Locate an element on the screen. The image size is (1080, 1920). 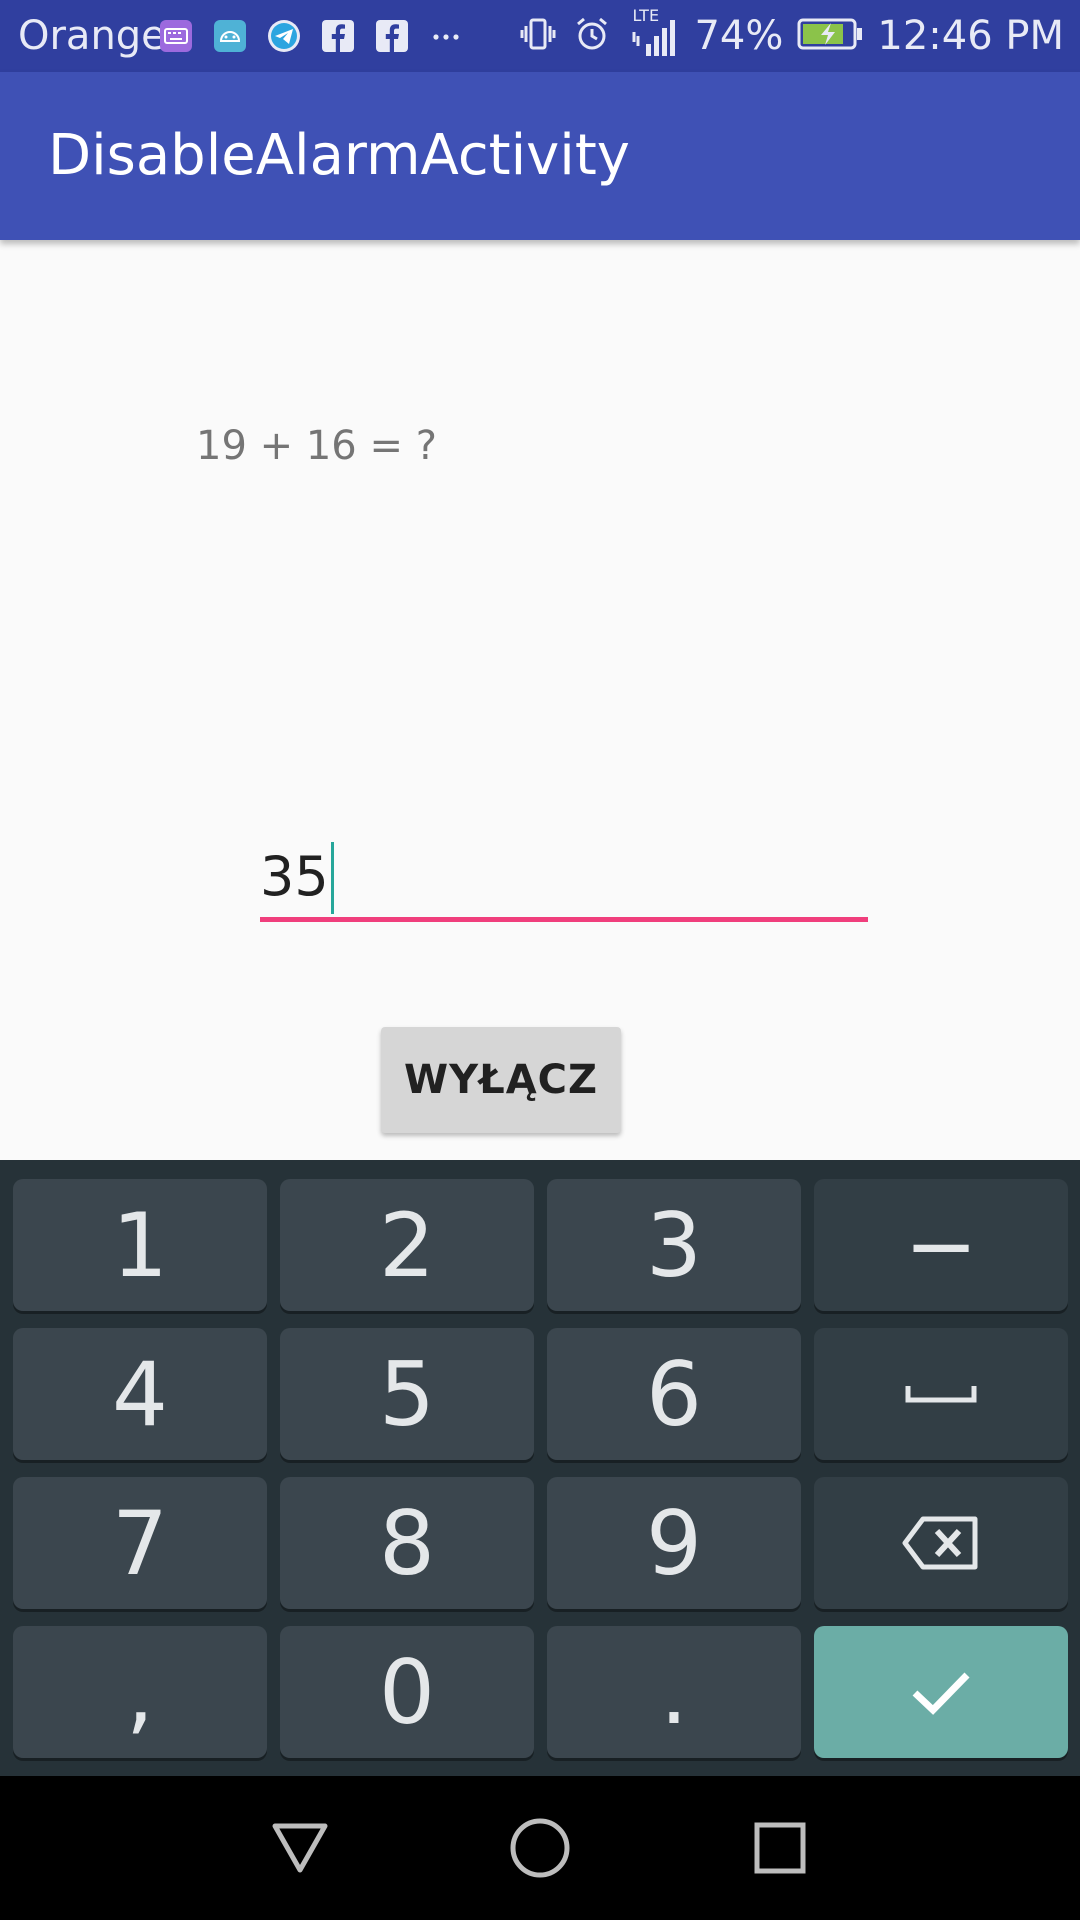
key-9: 9 is located at coordinates (674, 1543).